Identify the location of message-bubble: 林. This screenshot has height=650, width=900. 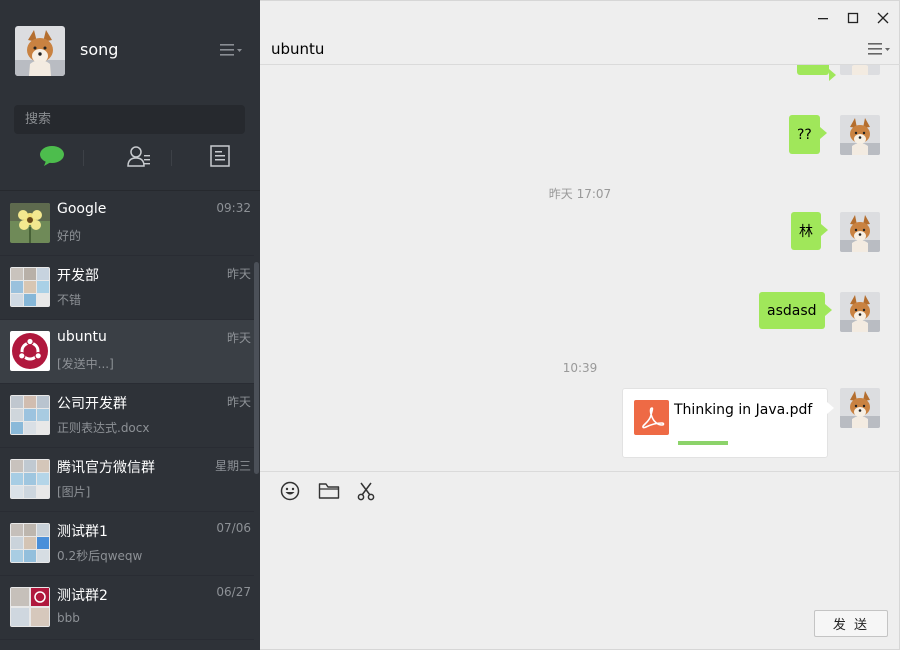
(809, 231).